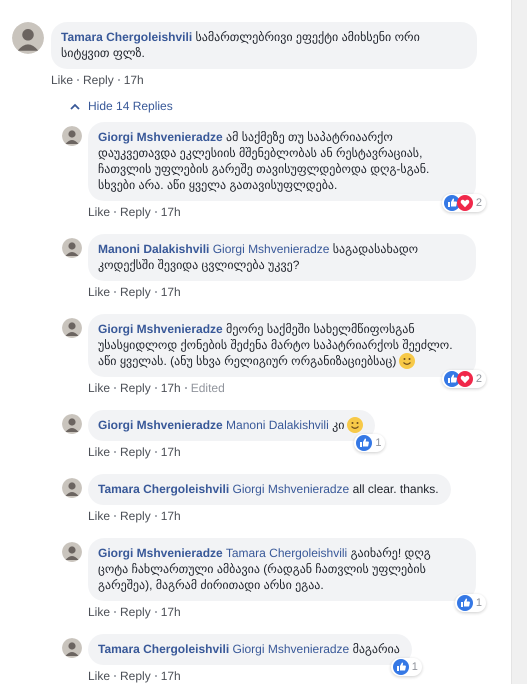 Image resolution: width=527 pixels, height=684 pixels. I want to click on mention-link: Tamara Chergoleishvili, so click(287, 553).